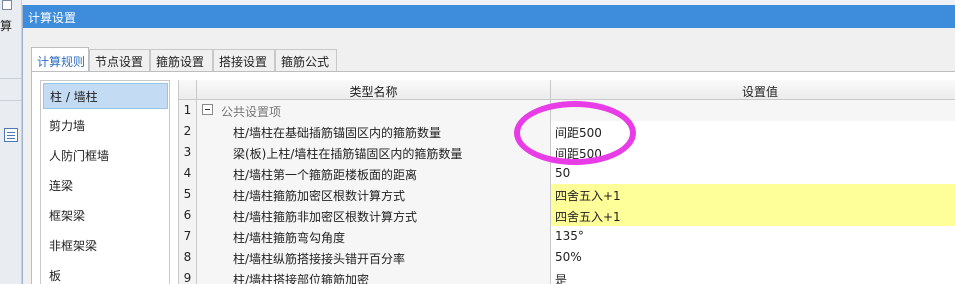 Image resolution: width=955 pixels, height=284 pixels. I want to click on row-name: 梁(板)上柱/墙柱在插筋锚固区内的箍筋数量, so click(374, 152).